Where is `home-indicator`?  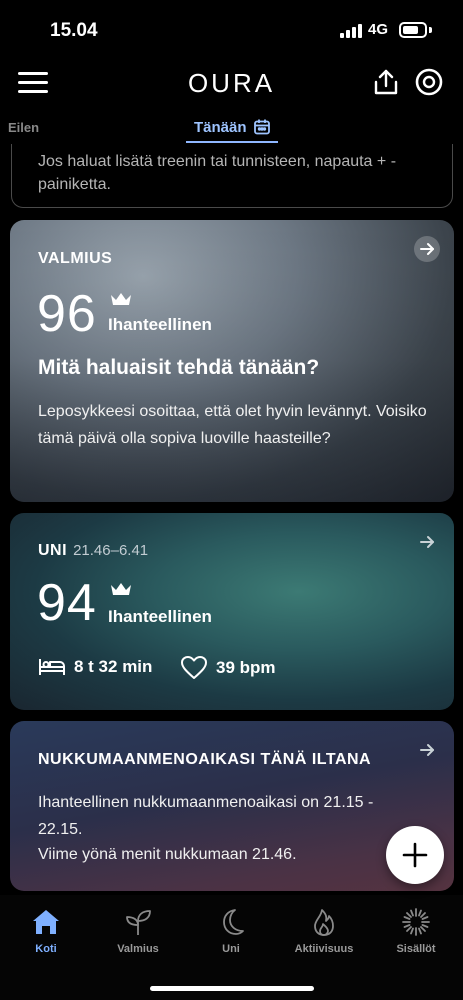
home-indicator is located at coordinates (232, 988).